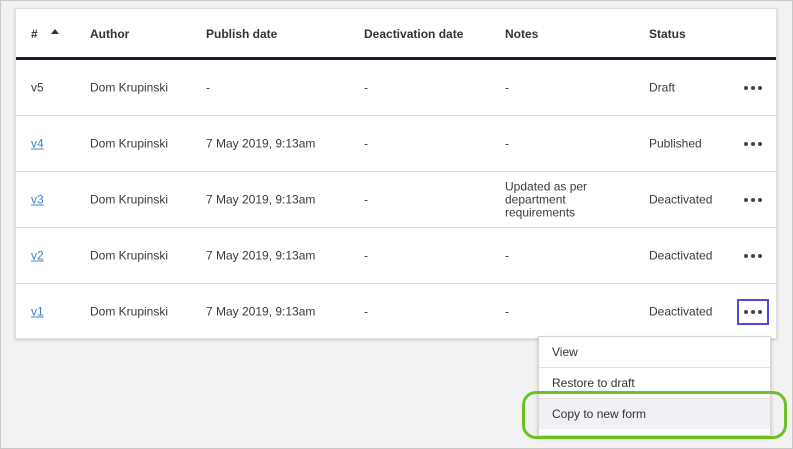  I want to click on sort-ascending-icon, so click(55, 31).